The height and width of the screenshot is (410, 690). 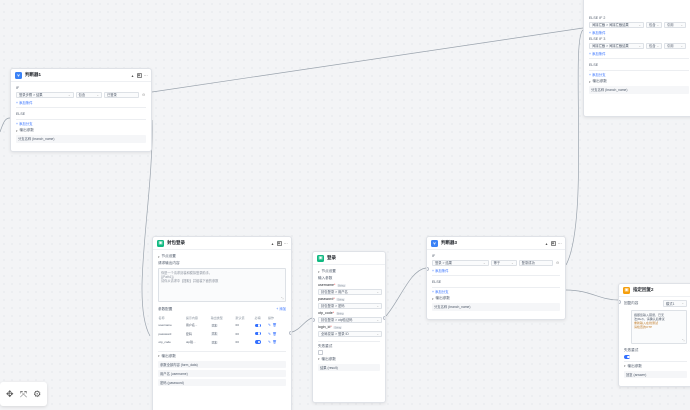 What do you see at coordinates (121, 94) in the screenshot?
I see `condition-right-input: 已登录` at bounding box center [121, 94].